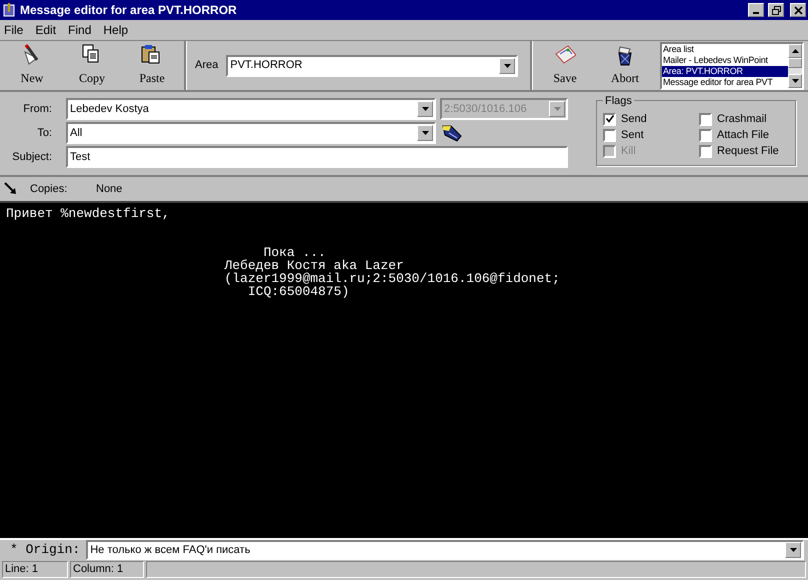  I want to click on envelope-icon, so click(565, 55).